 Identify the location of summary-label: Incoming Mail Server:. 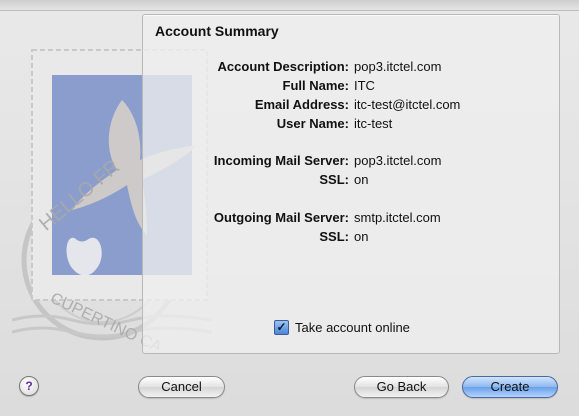
(281, 160).